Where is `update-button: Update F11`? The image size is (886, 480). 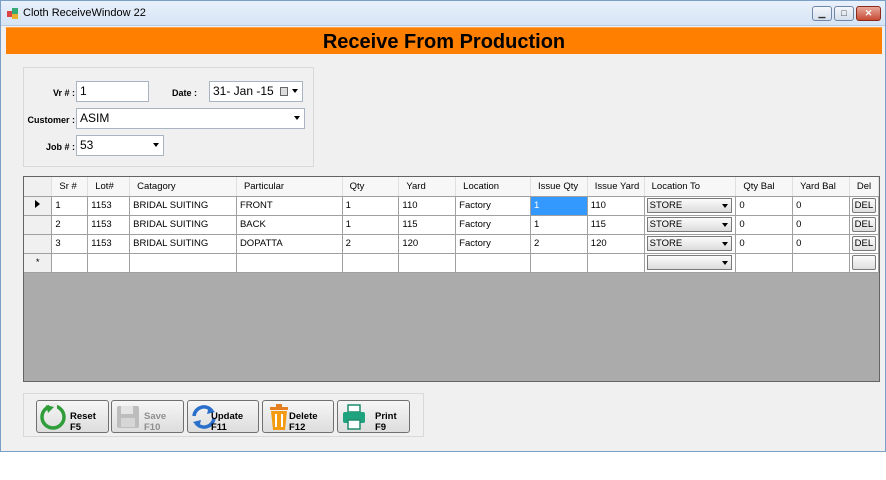 update-button: Update F11 is located at coordinates (223, 416).